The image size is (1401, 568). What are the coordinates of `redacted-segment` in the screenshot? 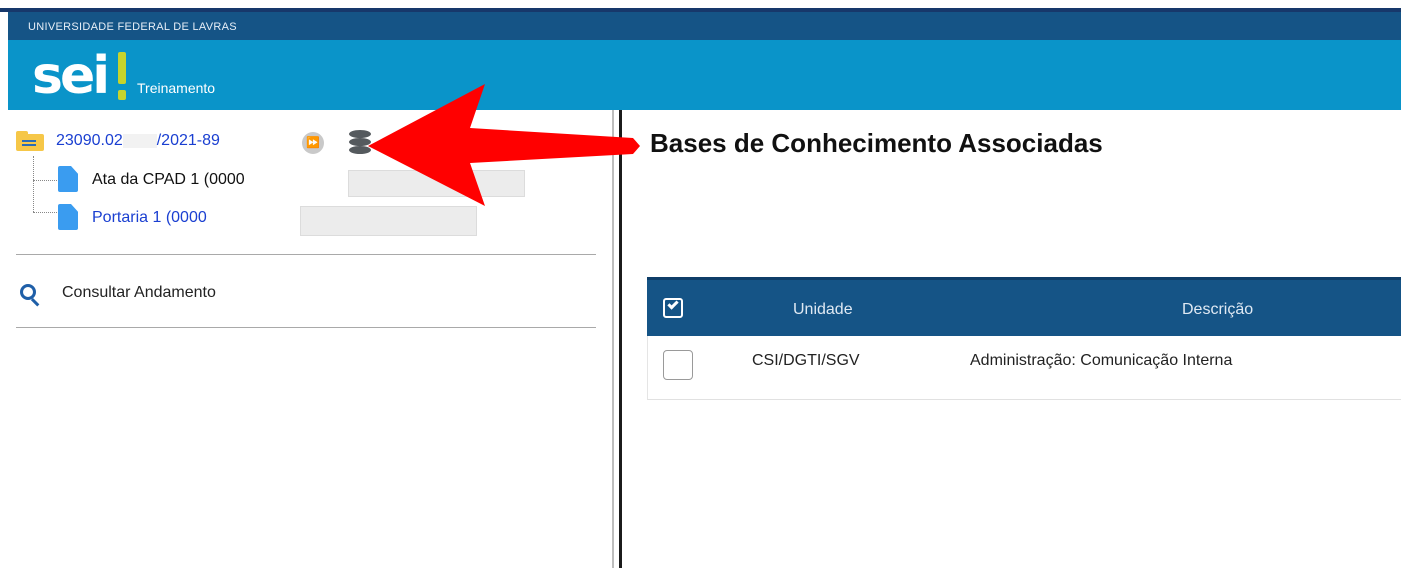 It's located at (139, 140).